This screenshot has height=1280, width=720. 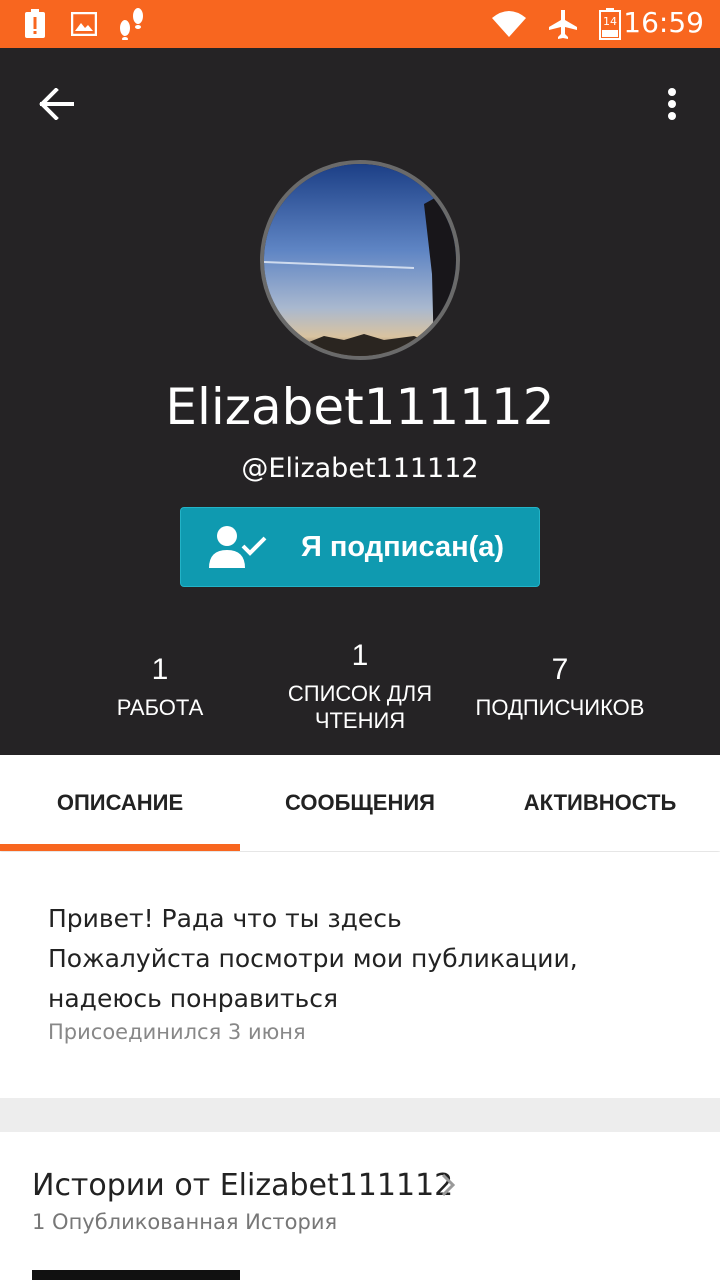 I want to click on stories-count: 1 Опубликованная История, so click(x=185, y=1222).